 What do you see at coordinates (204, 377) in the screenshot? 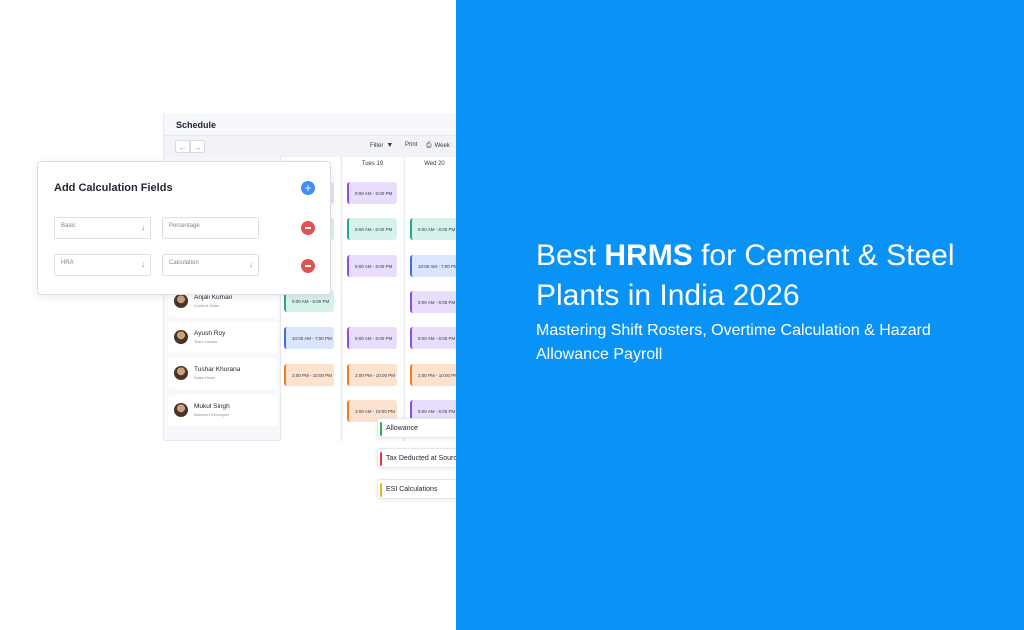
I see `employee-role: Sales Head` at bounding box center [204, 377].